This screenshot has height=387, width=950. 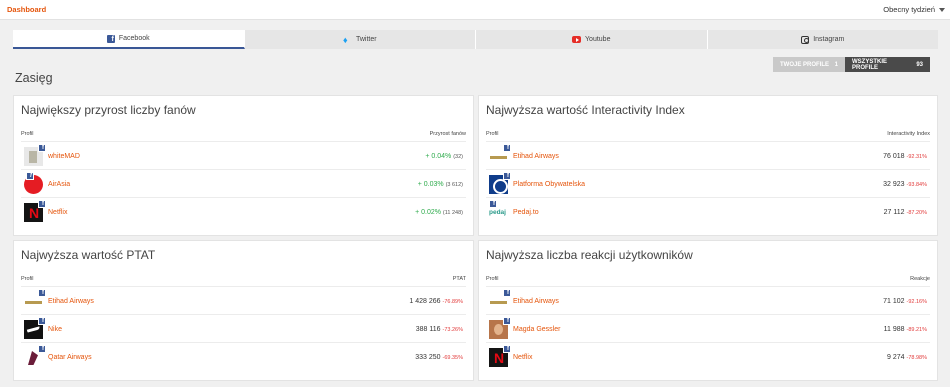 What do you see at coordinates (243, 280) in the screenshot?
I see `card-header-row: Profil PTAT` at bounding box center [243, 280].